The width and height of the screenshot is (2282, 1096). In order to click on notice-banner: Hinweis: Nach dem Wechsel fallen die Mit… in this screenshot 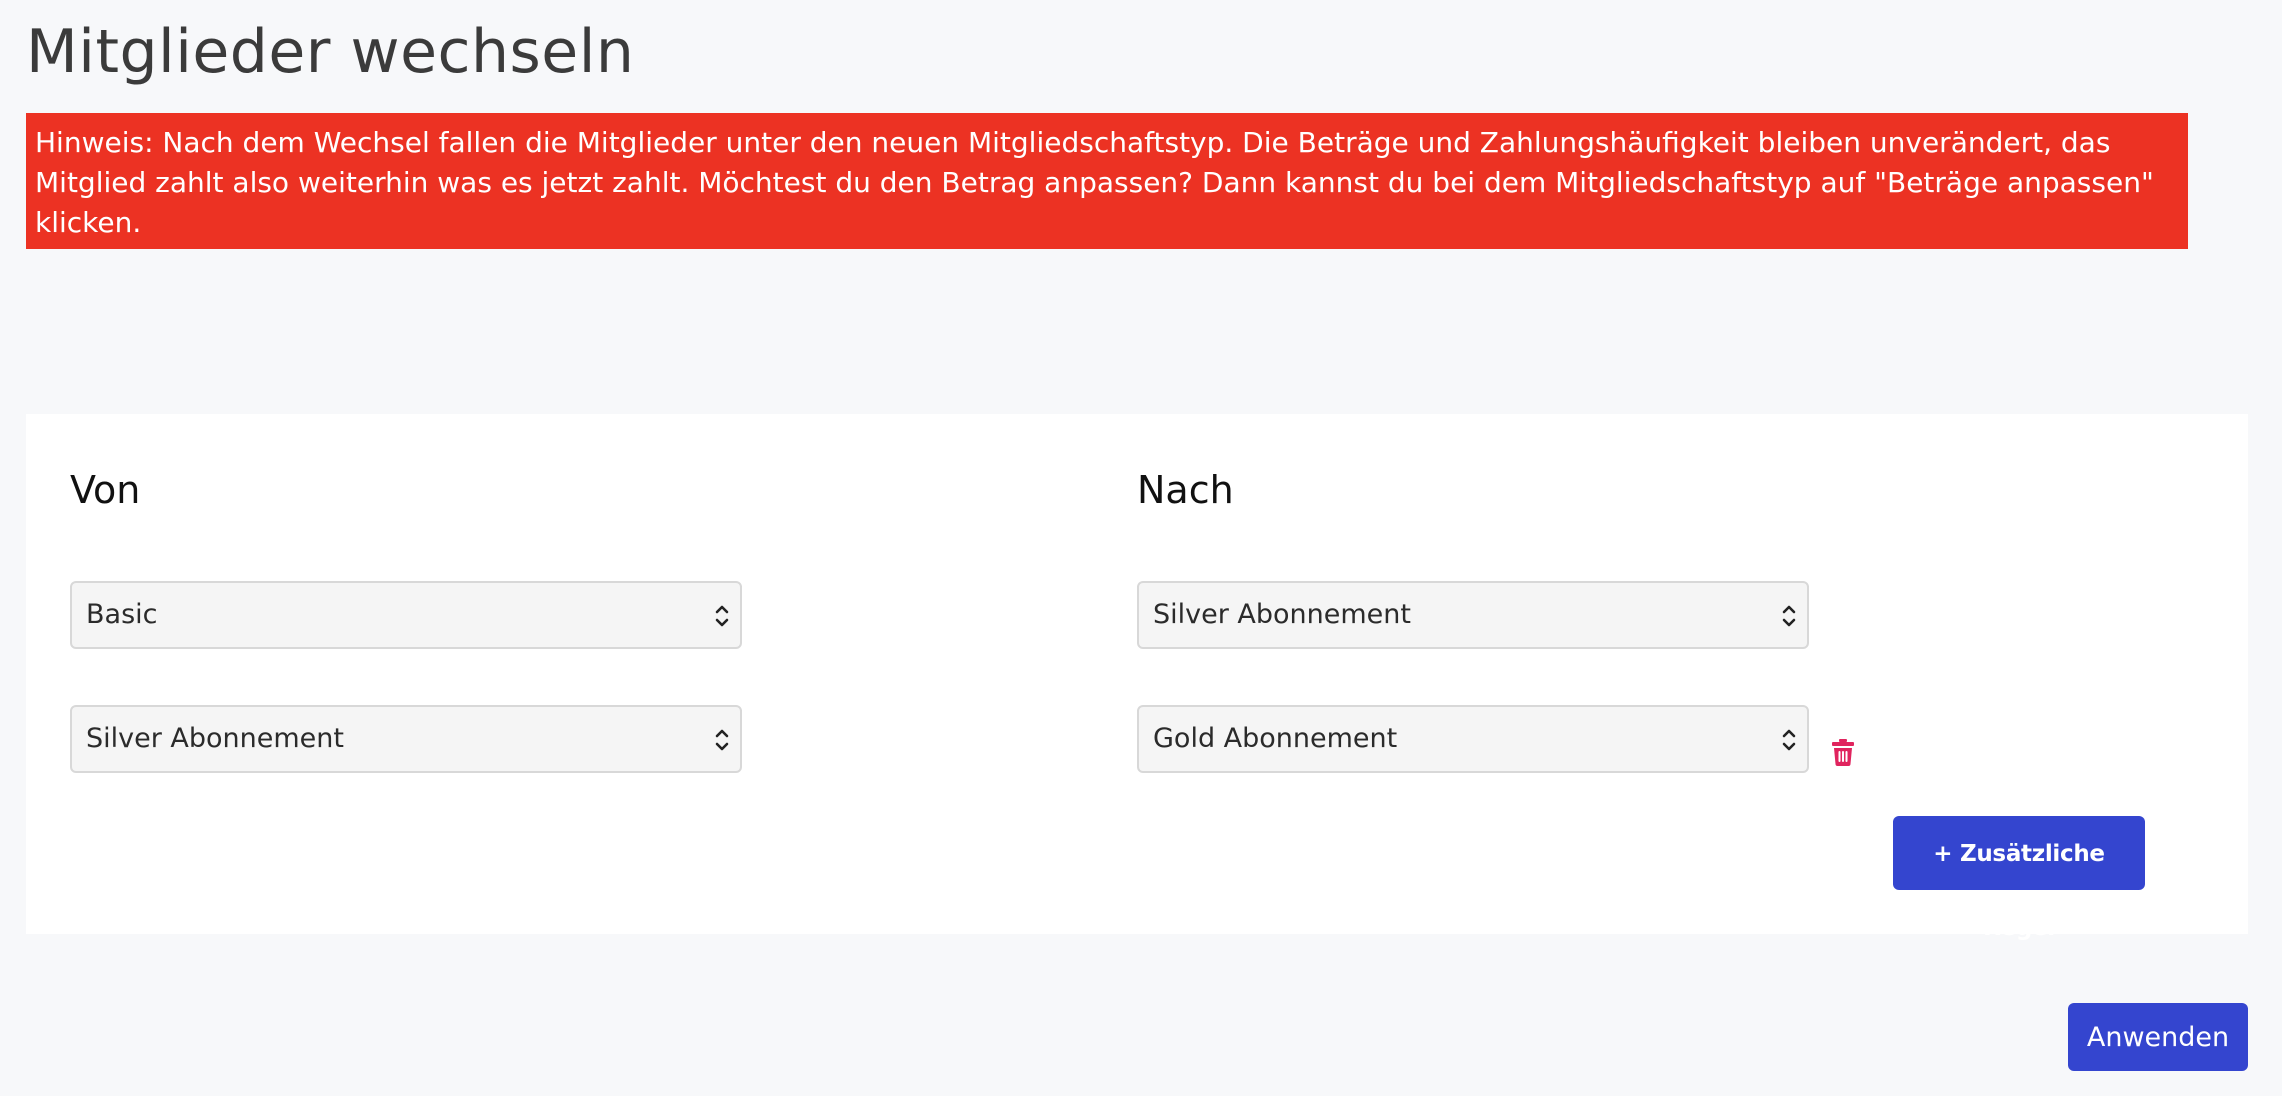, I will do `click(1107, 181)`.